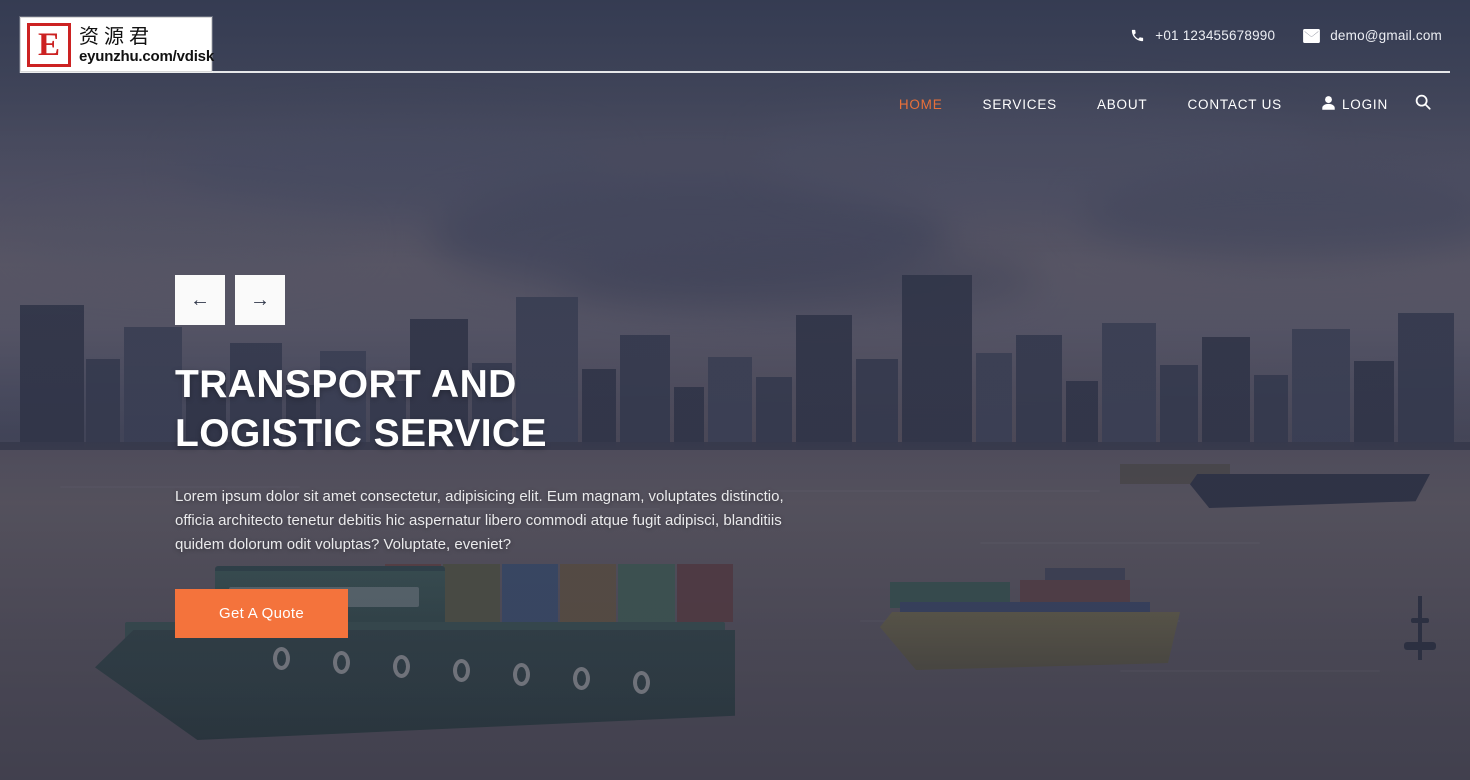 The width and height of the screenshot is (1470, 780). I want to click on login-label: LOGIN, so click(1364, 104).